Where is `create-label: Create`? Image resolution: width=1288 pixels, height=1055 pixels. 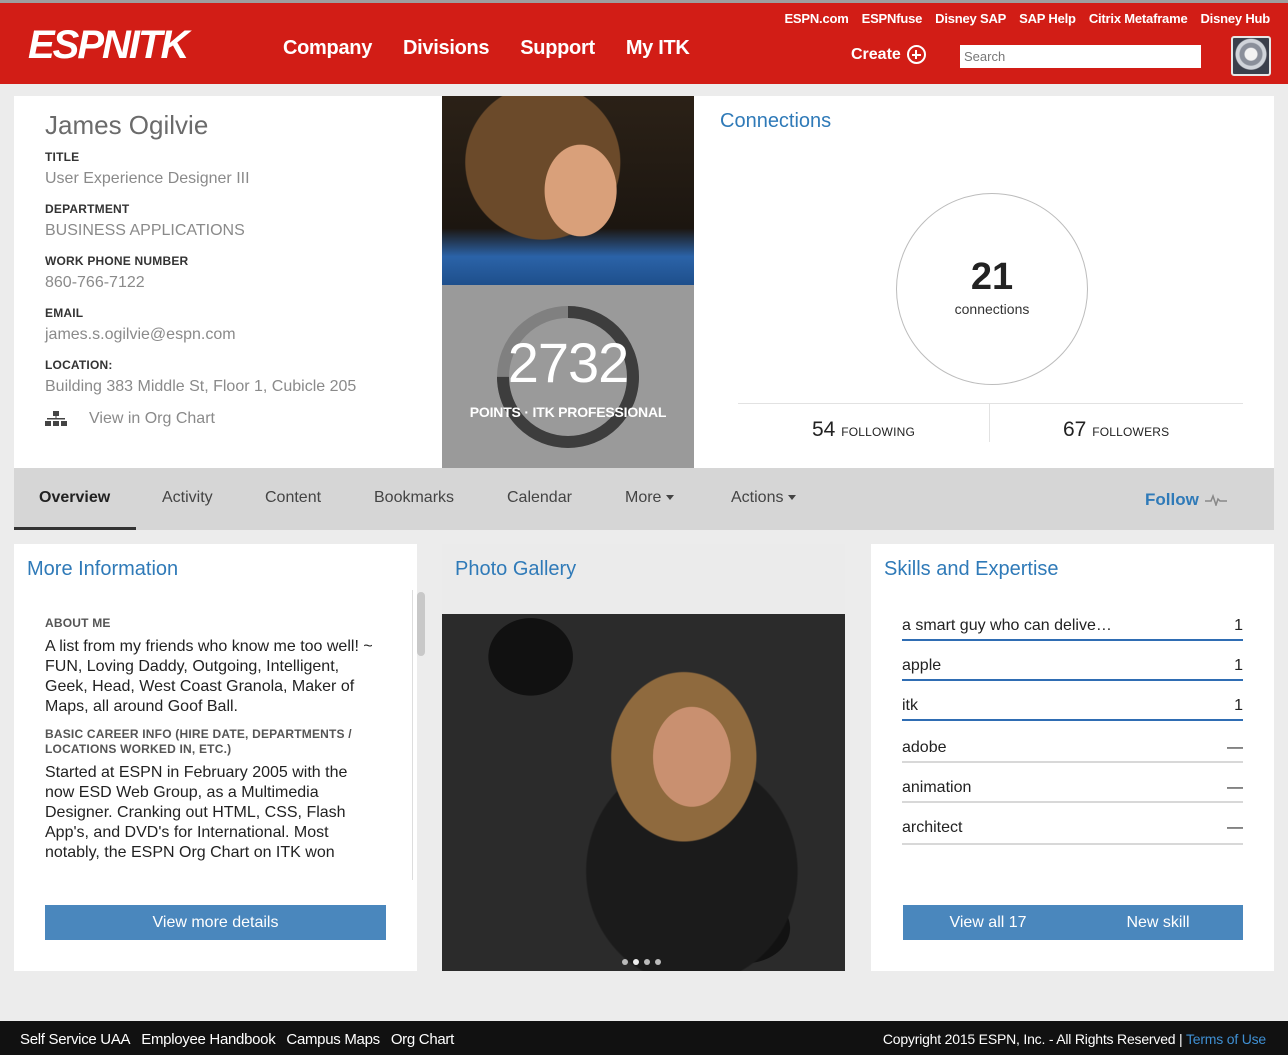
create-label: Create is located at coordinates (876, 54).